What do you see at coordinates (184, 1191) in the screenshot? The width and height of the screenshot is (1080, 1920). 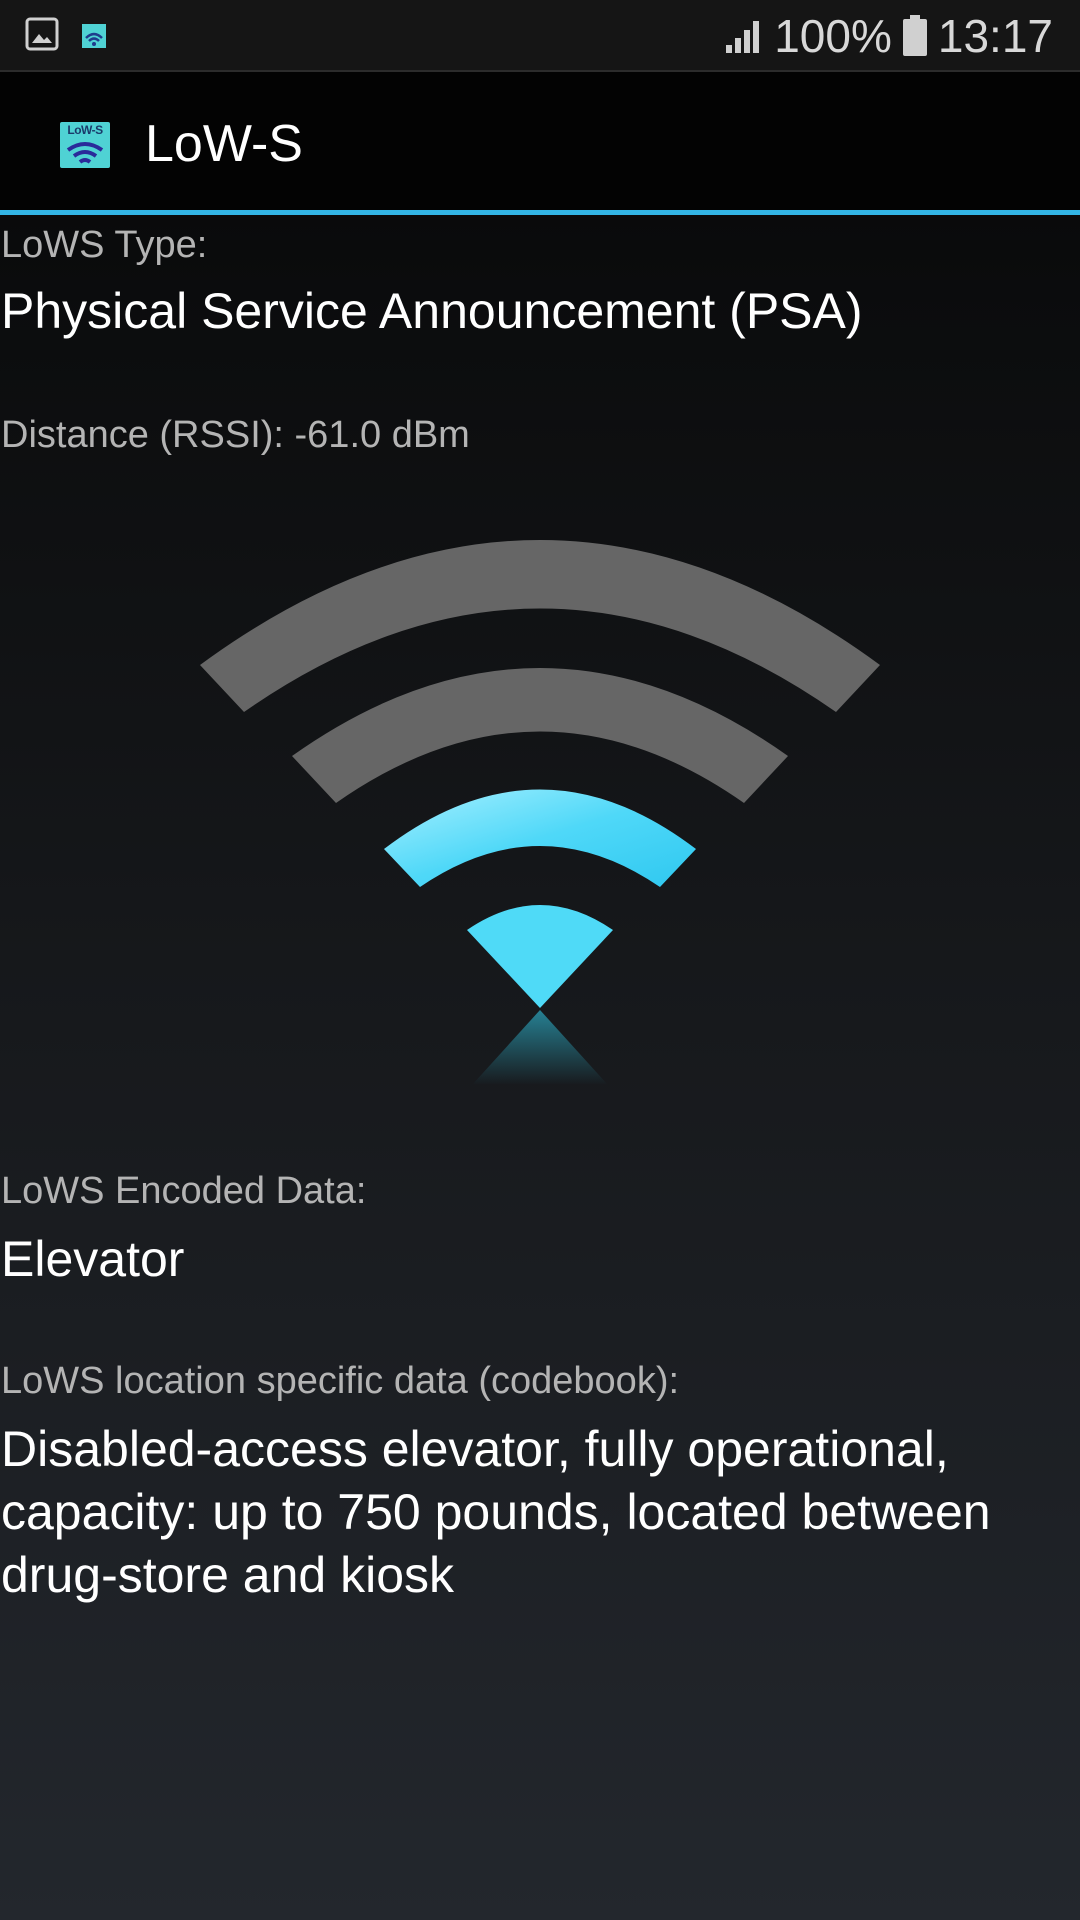 I see `encoded-data-label: LoWS Encoded Data:` at bounding box center [184, 1191].